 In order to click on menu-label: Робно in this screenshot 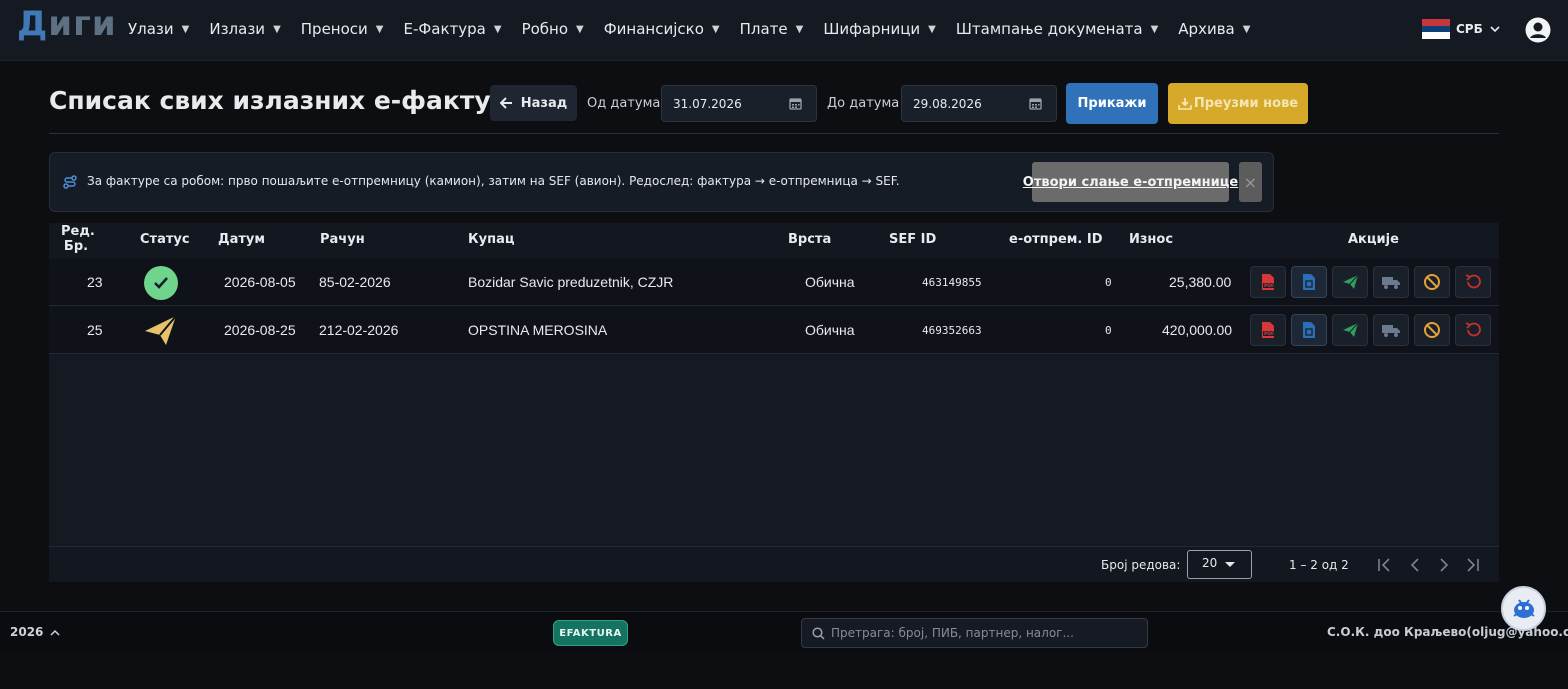, I will do `click(545, 29)`.